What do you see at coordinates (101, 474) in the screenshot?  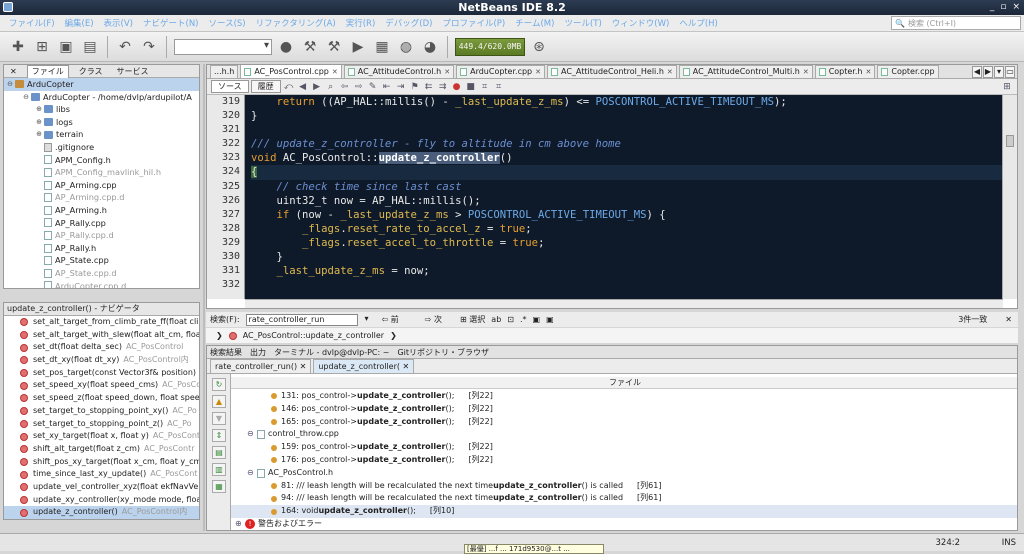 I see `navigator-item: time_since_last_xy_update() AC_PosCont` at bounding box center [101, 474].